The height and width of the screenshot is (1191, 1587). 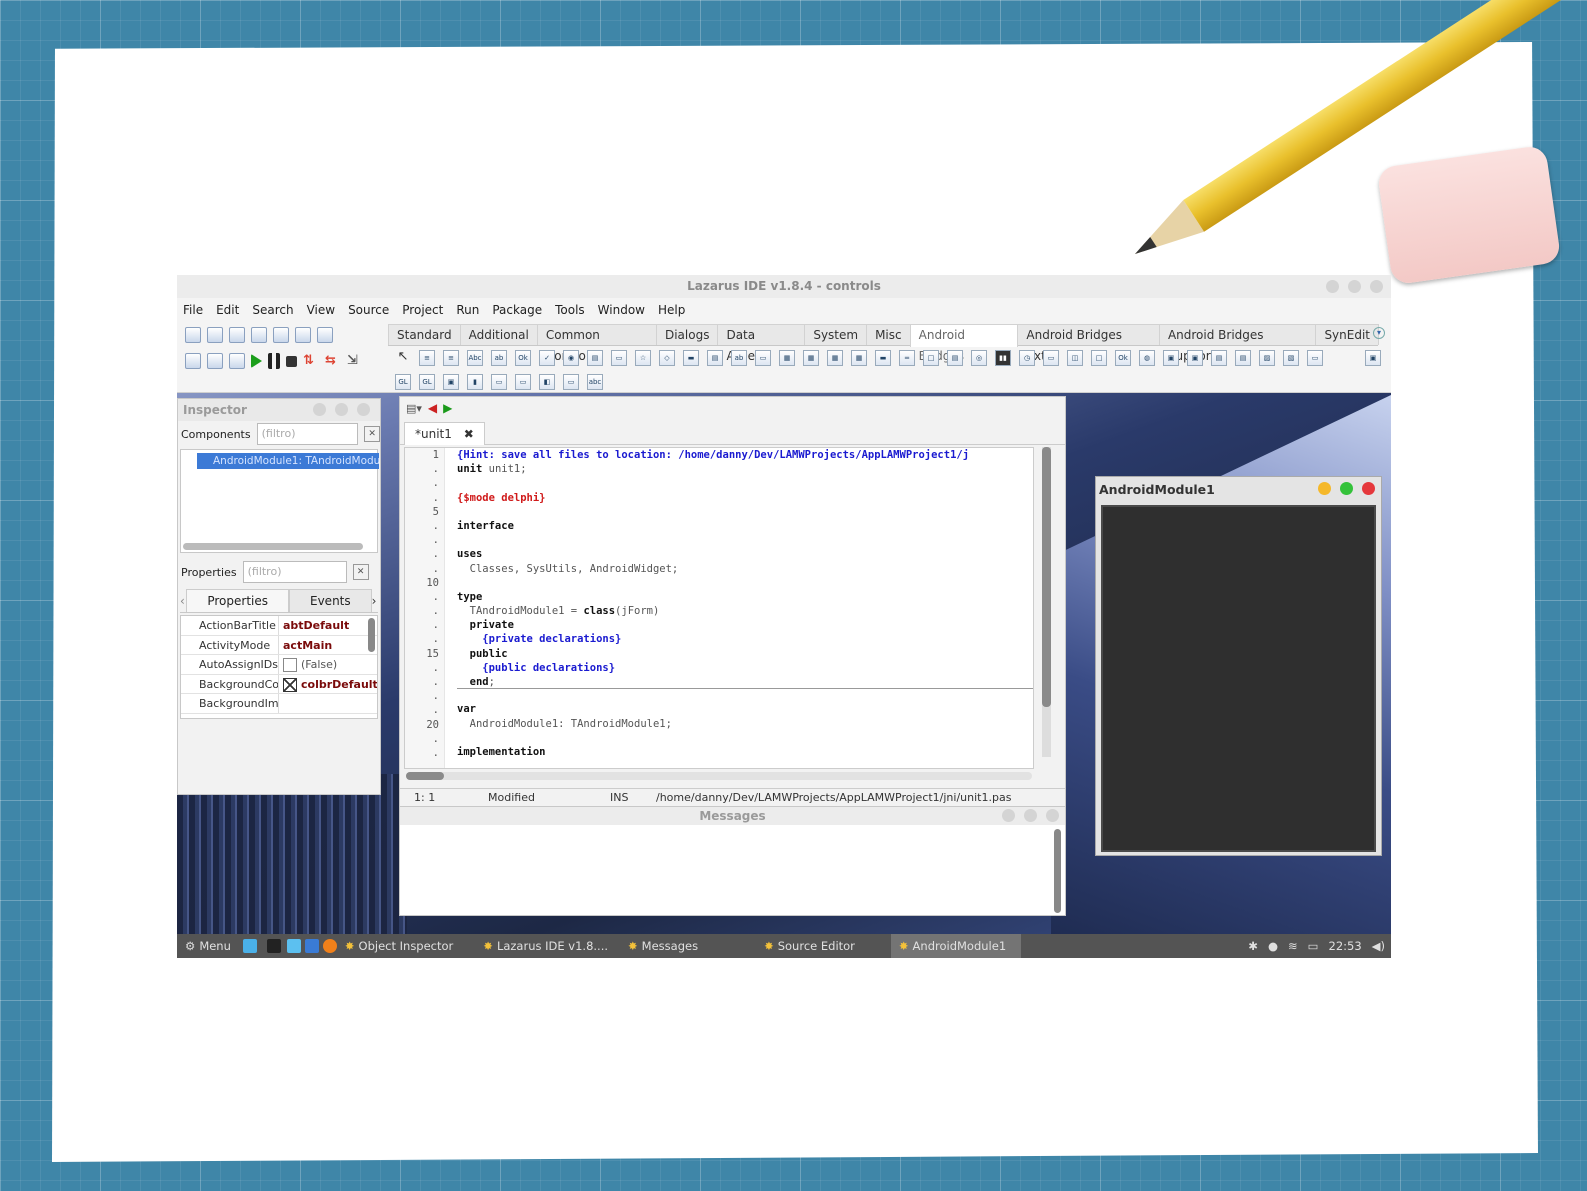 I want to click on tab-synedit: SynEdit, so click(x=1347, y=334).